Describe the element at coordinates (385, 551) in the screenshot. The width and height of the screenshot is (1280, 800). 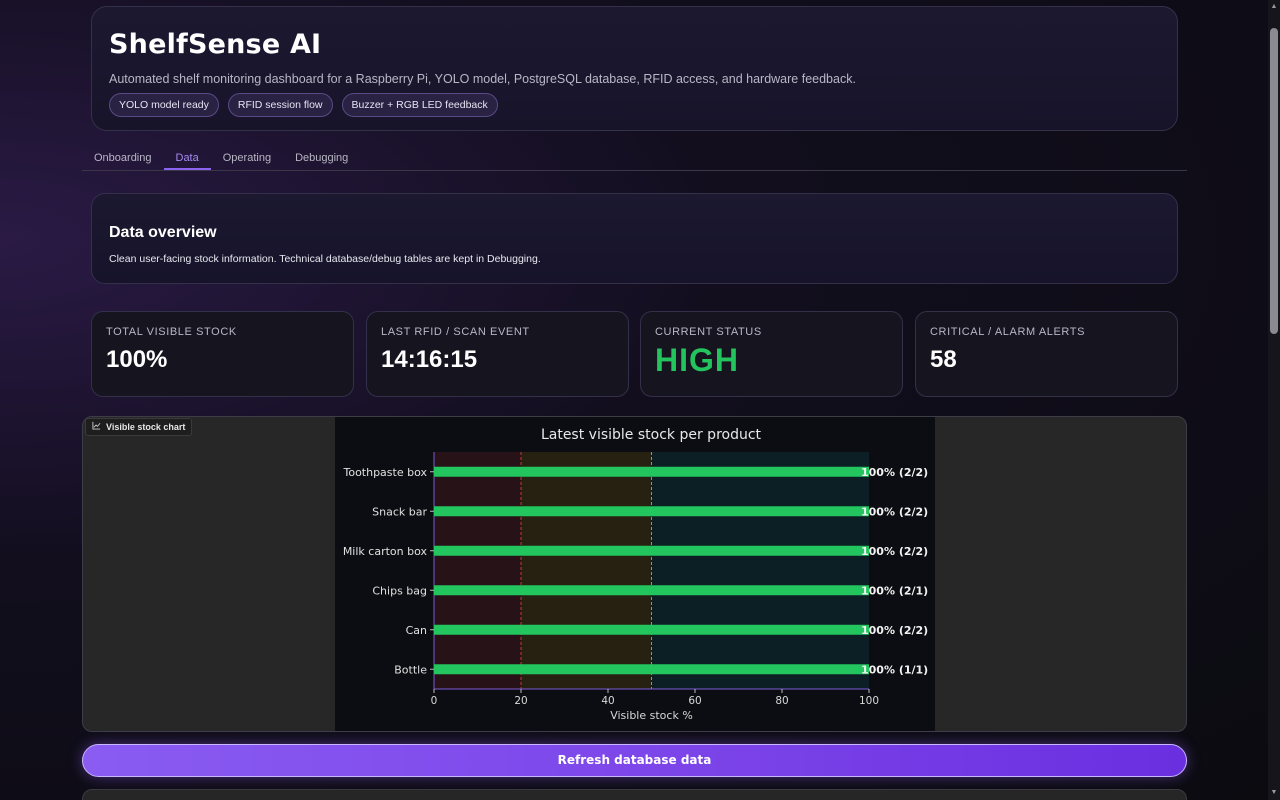
I see `chart-category-label: Milk carton box` at that location.